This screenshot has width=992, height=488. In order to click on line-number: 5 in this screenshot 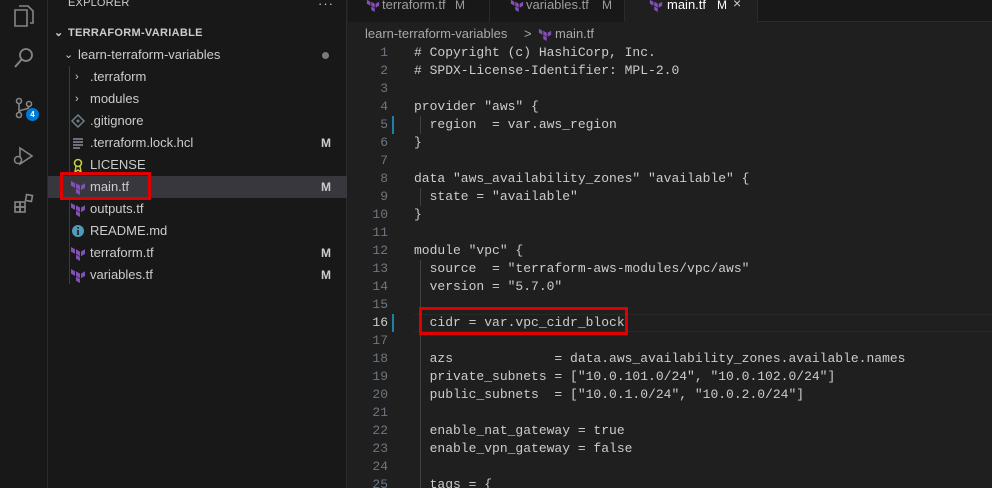, I will do `click(384, 124)`.